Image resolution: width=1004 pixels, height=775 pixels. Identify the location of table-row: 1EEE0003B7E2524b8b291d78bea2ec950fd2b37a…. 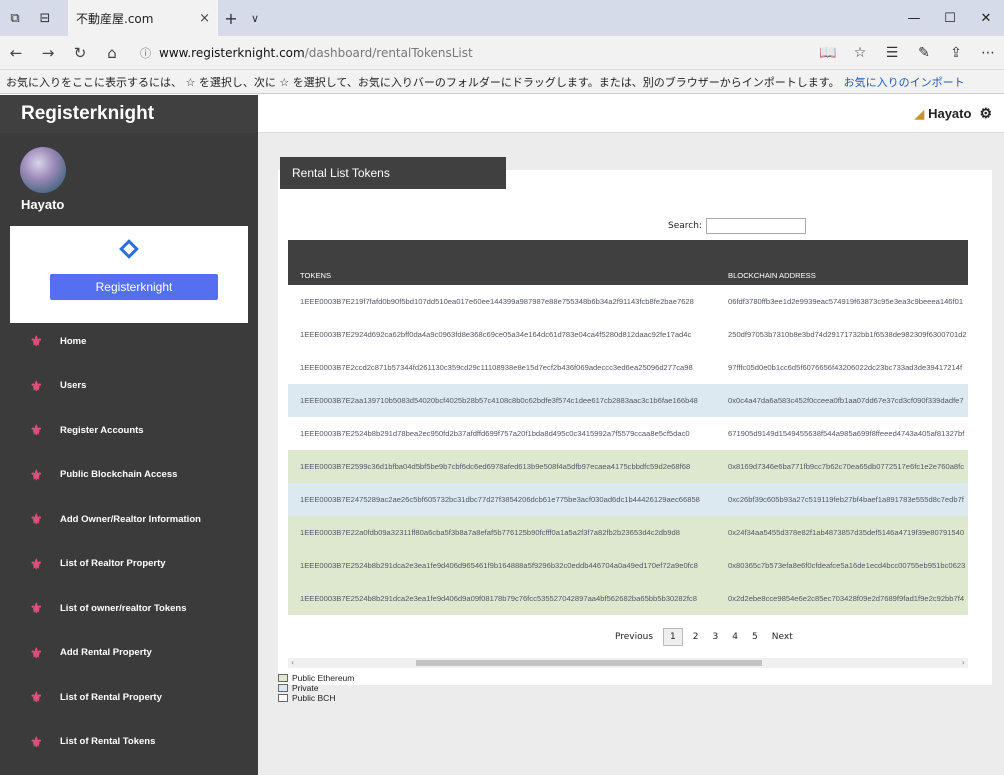
(628, 433).